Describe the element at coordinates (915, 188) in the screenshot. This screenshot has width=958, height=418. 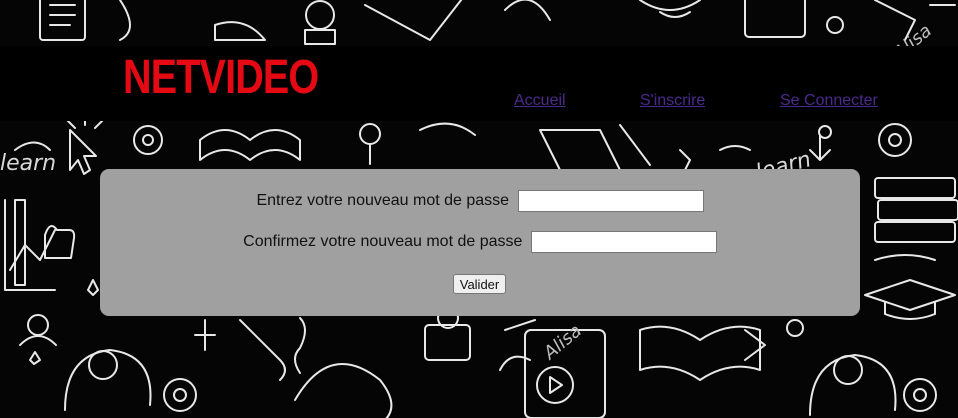
I see `books-stack-doodle` at that location.